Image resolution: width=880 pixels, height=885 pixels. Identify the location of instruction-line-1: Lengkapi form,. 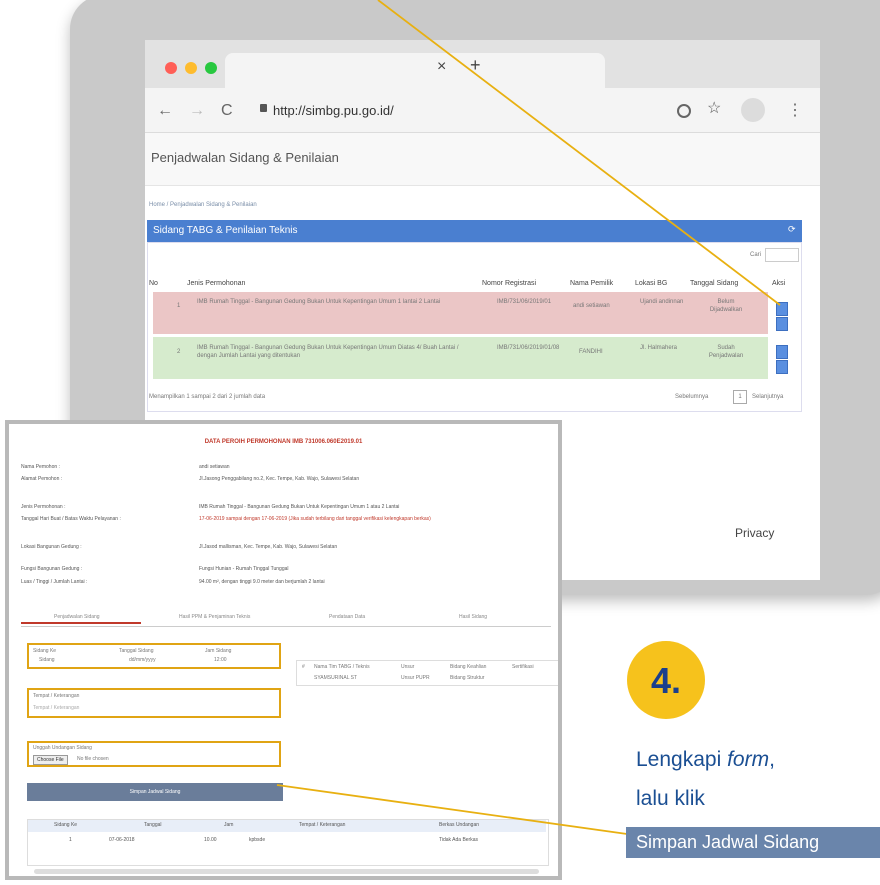
(705, 759).